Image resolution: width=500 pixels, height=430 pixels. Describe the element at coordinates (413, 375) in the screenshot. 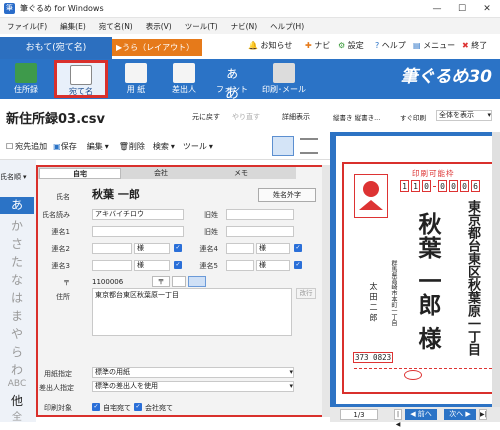

I see `postmark-icon` at that location.